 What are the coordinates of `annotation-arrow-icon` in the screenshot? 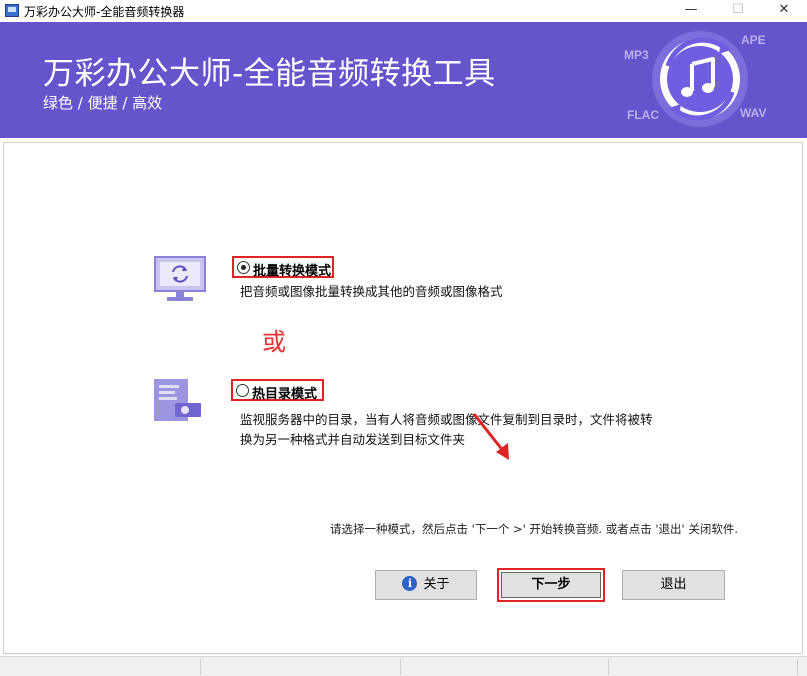 It's located at (490, 436).